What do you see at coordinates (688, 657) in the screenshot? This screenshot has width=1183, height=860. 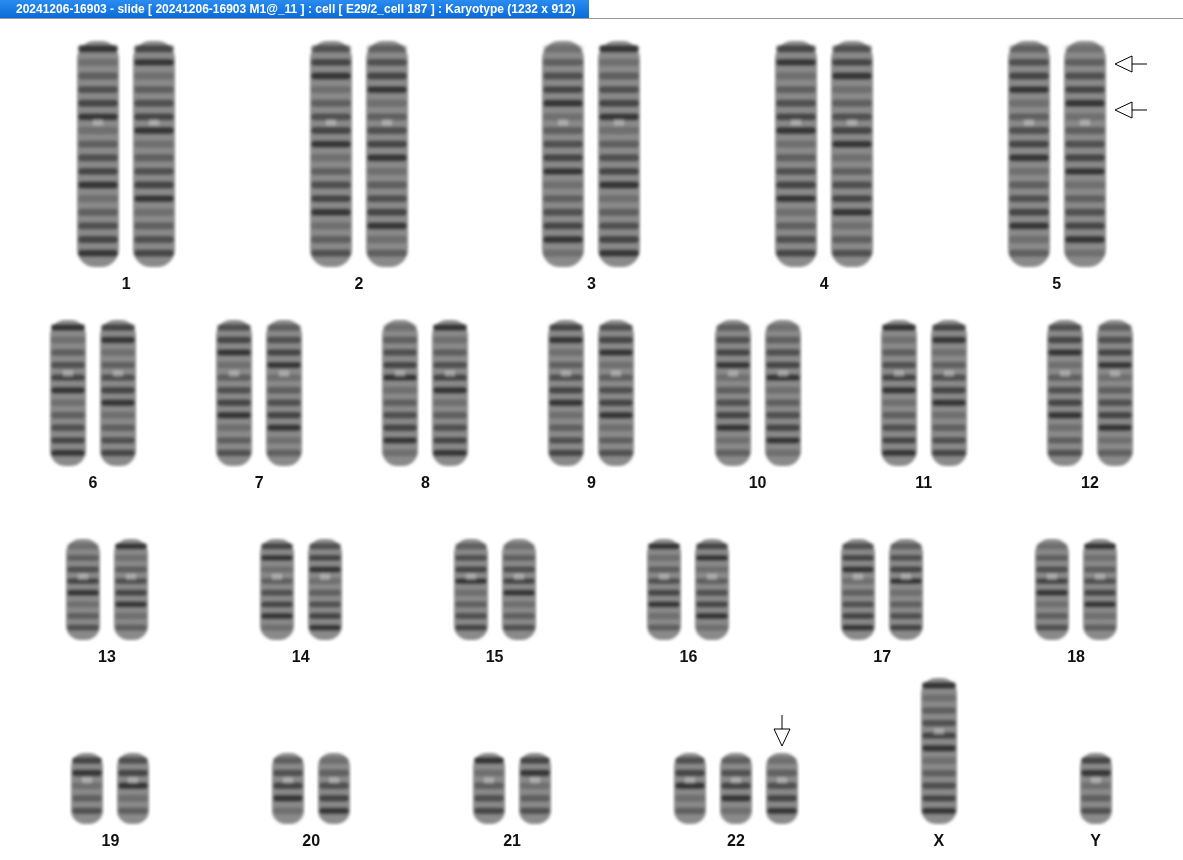 I see `chromosome-number: 16` at bounding box center [688, 657].